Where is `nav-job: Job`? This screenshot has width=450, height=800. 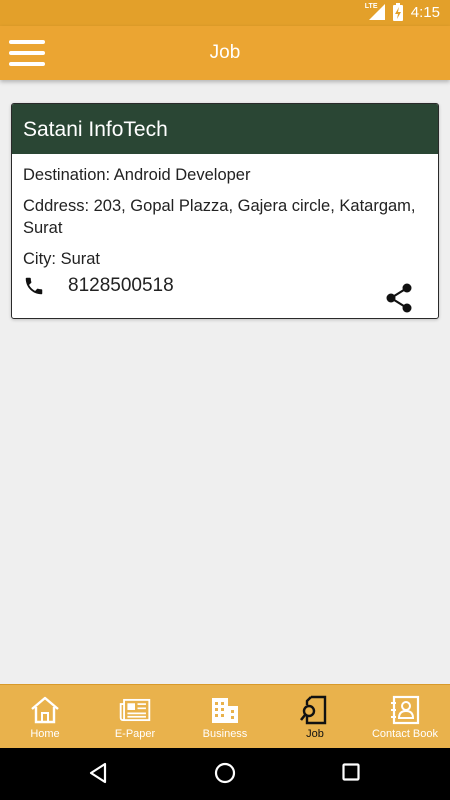
nav-job: Job is located at coordinates (315, 716).